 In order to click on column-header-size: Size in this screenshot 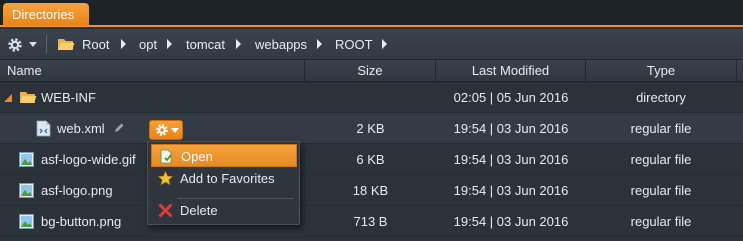, I will do `click(370, 70)`.